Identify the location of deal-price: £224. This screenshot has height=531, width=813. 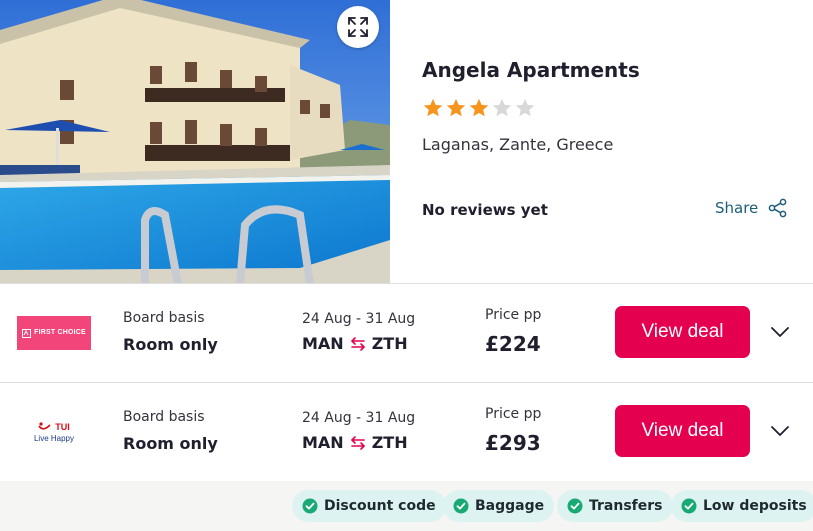
(513, 344).